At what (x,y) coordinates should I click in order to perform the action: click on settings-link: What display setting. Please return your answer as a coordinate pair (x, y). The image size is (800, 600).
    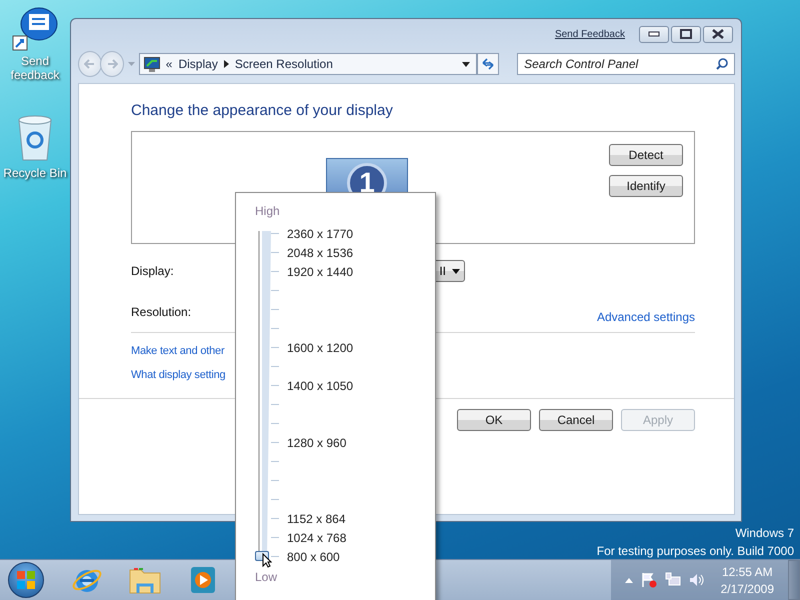
    Looking at the image, I should click on (178, 375).